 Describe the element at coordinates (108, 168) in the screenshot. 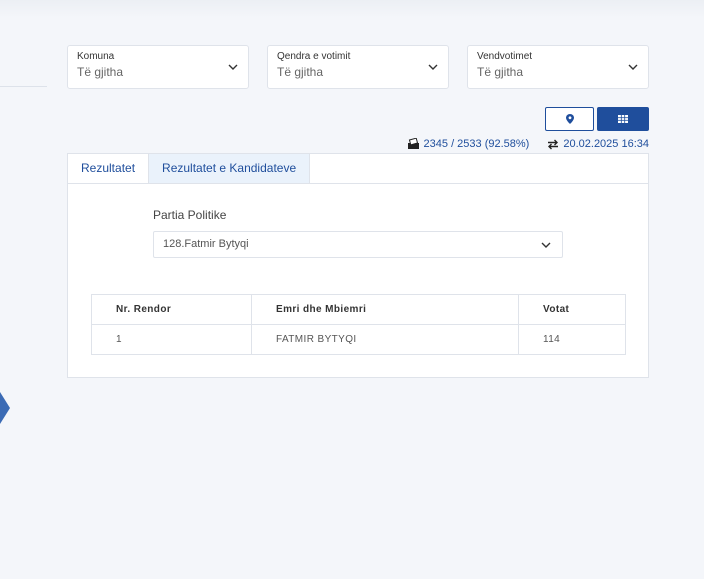

I see `tab-rezultatet: Rezultatet` at that location.